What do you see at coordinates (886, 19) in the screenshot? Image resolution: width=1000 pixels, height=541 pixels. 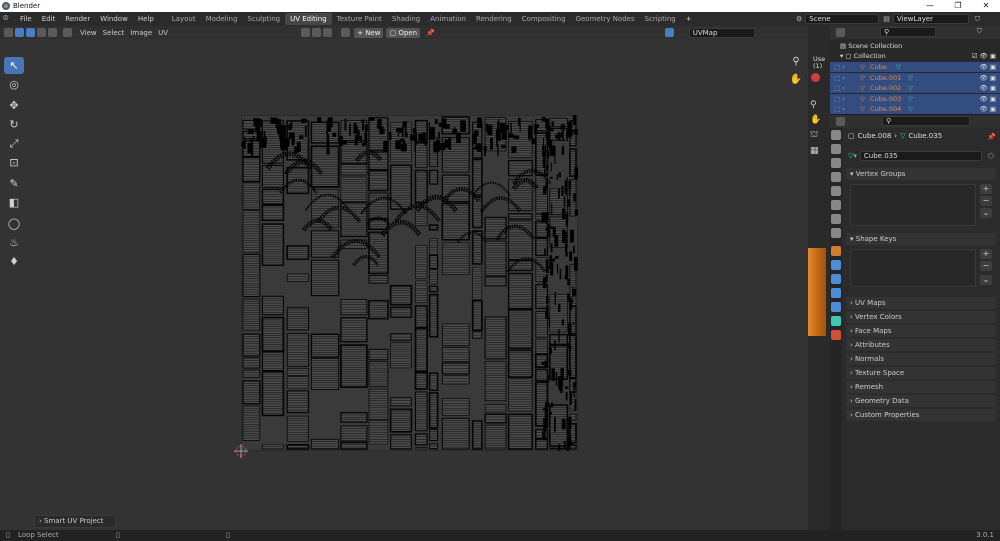 I see `view-layer-icon: ▤` at bounding box center [886, 19].